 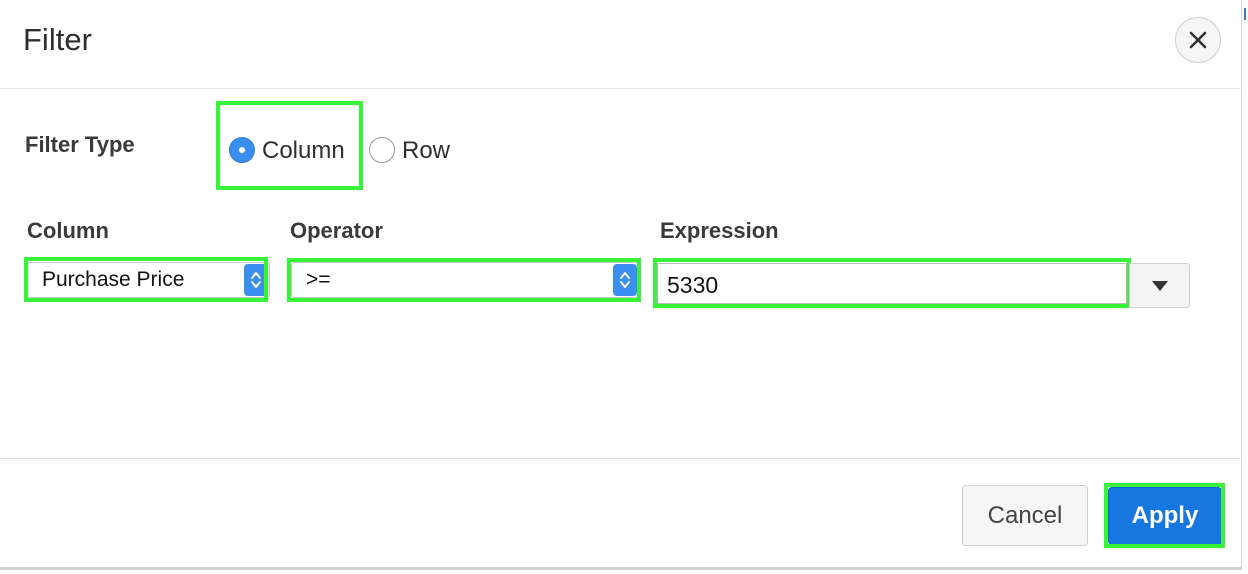 I want to click on column-label: Column, so click(x=68, y=230).